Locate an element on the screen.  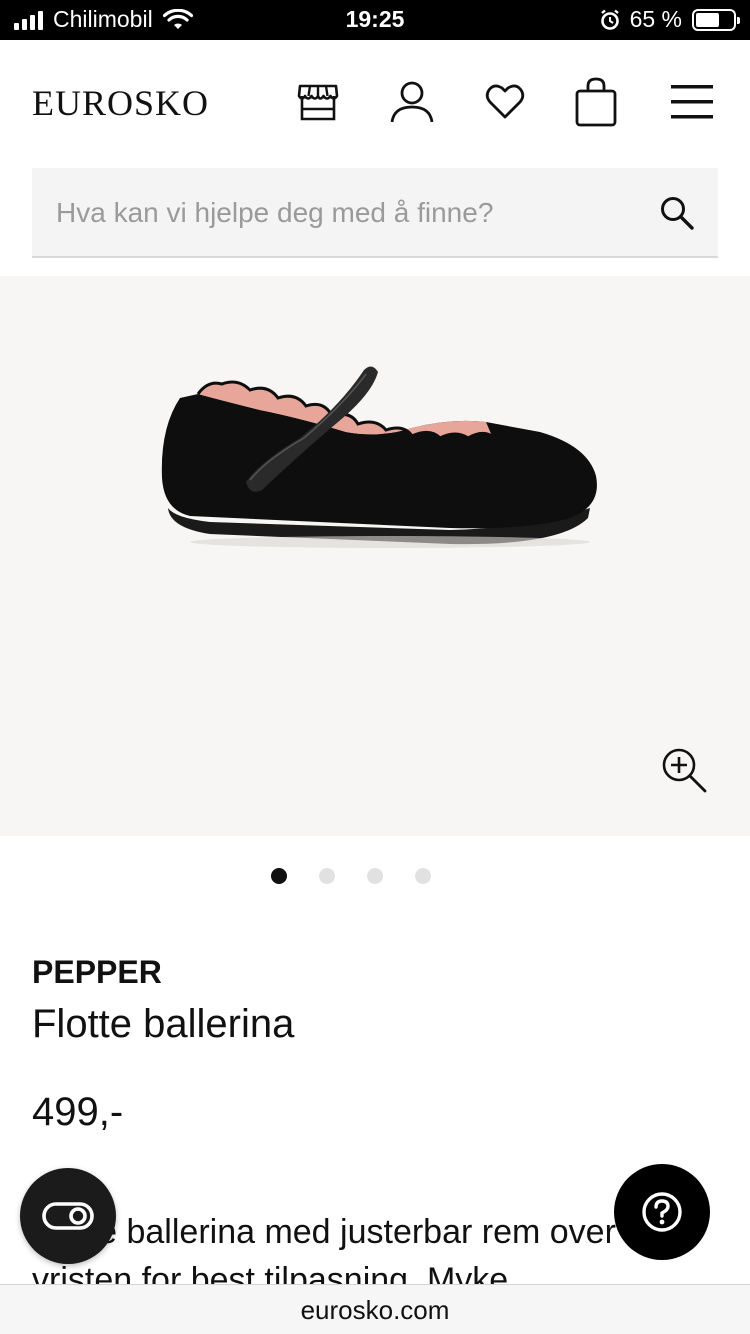
site-header: EUROSKO is located at coordinates (375, 100).